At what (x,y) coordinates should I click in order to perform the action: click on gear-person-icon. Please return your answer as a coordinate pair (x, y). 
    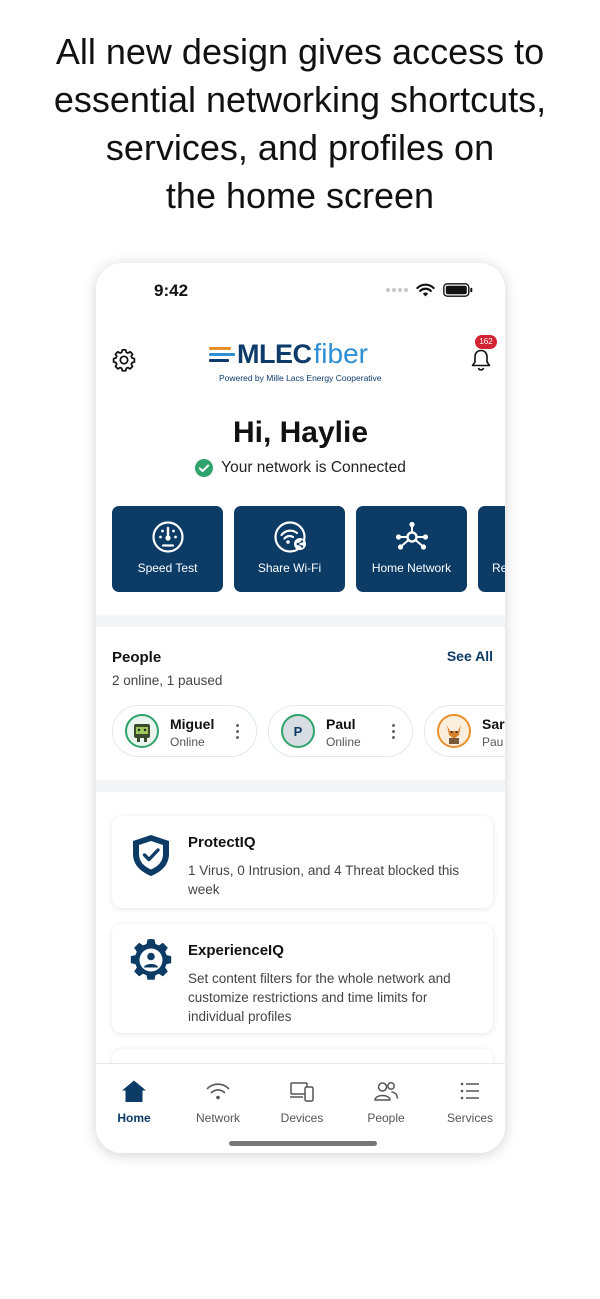
    Looking at the image, I should click on (151, 959).